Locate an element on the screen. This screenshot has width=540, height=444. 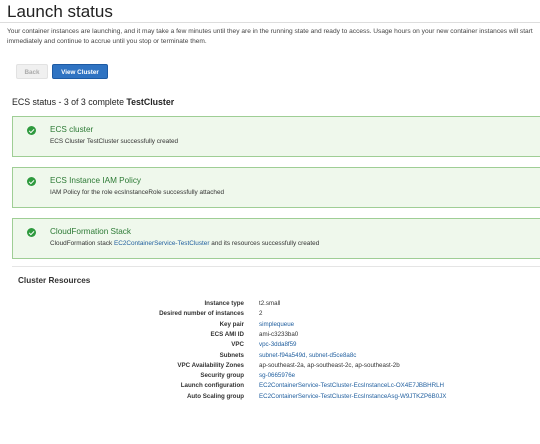
resource-value: t2.small is located at coordinates (270, 303).